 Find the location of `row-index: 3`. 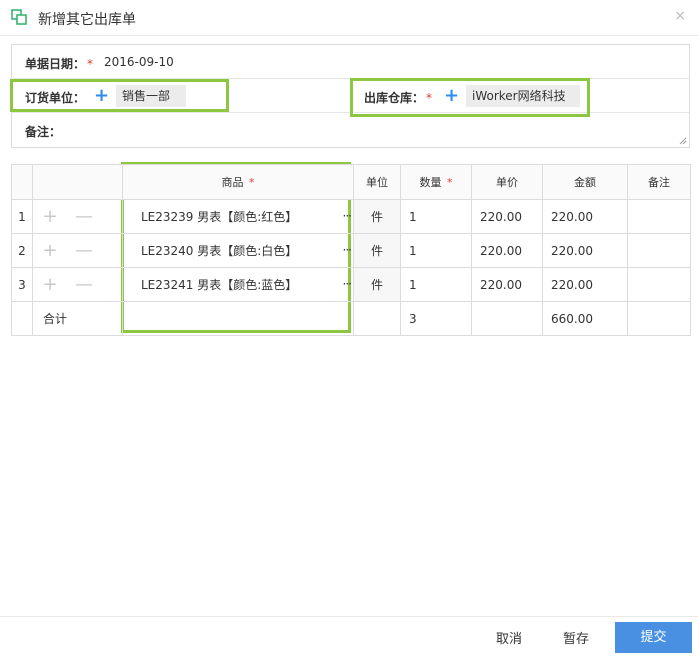

row-index: 3 is located at coordinates (22, 284).